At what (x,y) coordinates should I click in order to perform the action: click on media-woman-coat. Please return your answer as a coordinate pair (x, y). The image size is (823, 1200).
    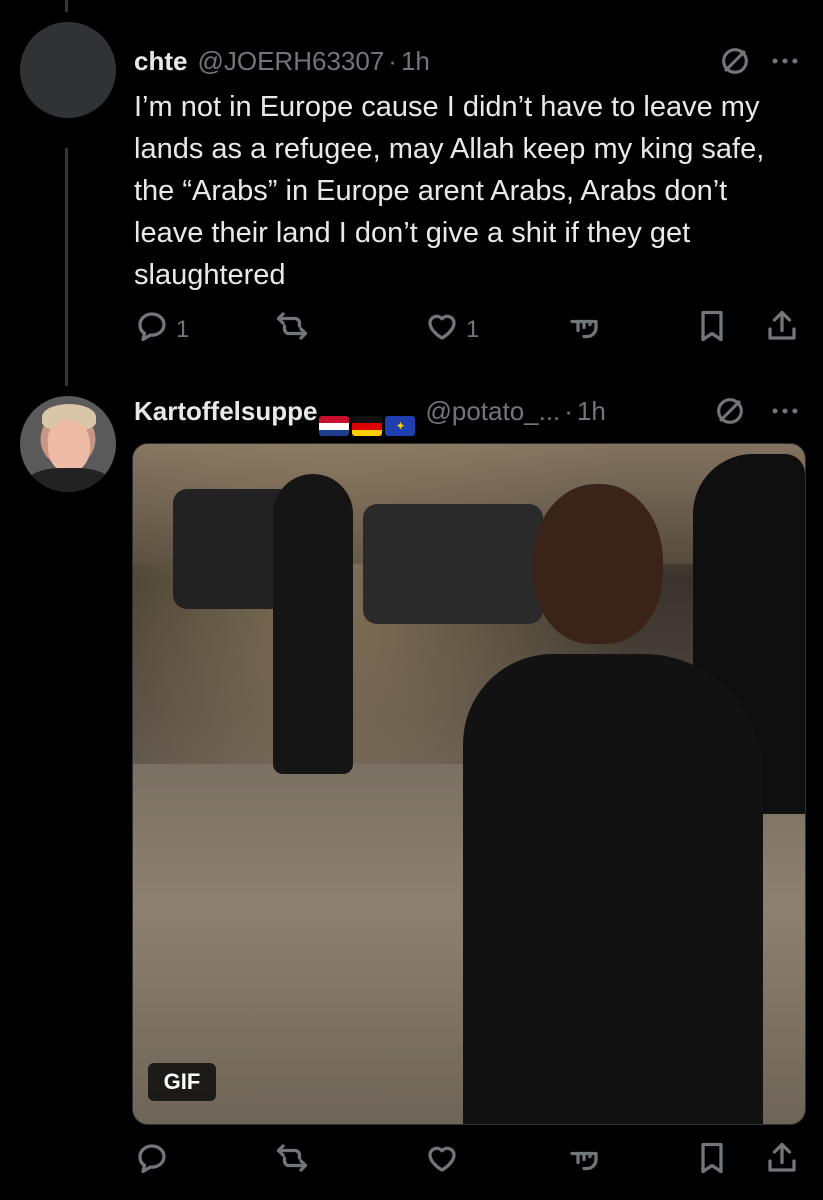
    Looking at the image, I should click on (613, 889).